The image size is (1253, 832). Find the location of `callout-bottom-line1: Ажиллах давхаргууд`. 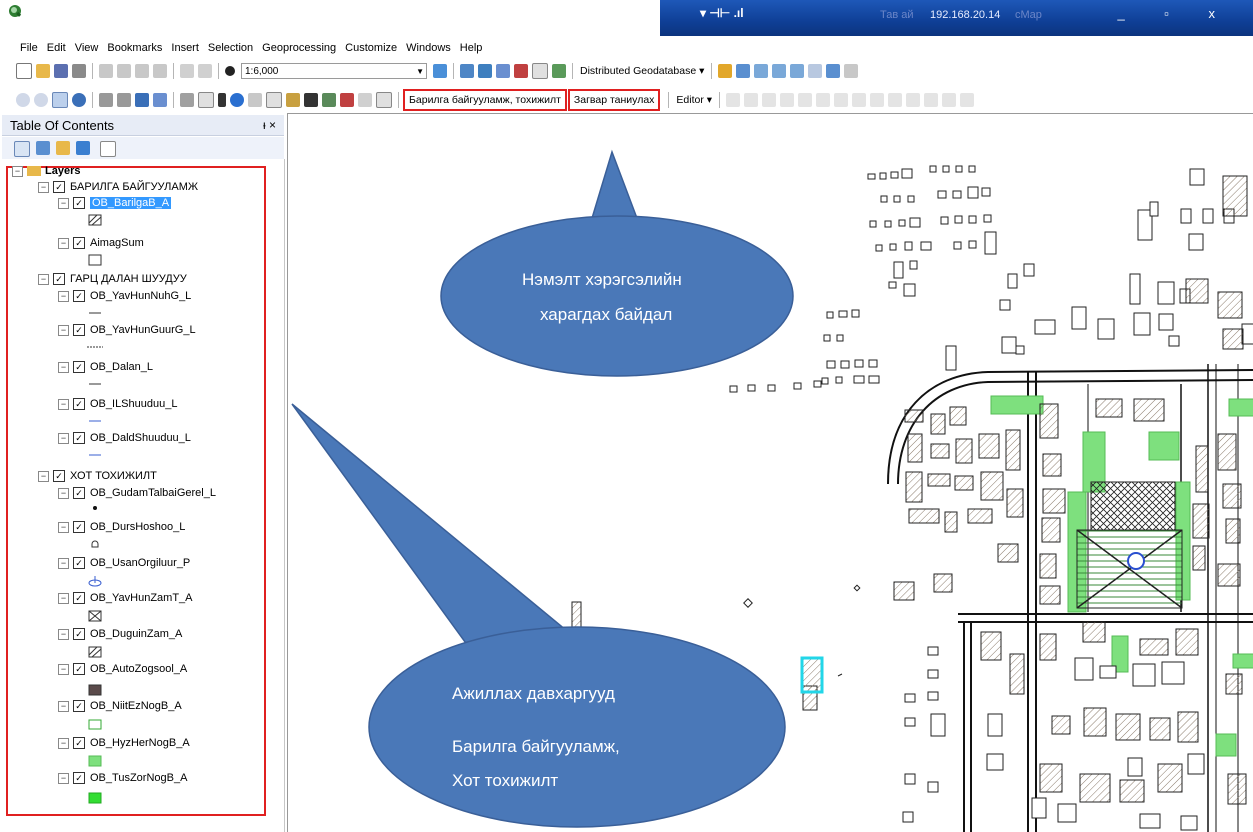

callout-bottom-line1: Ажиллах давхаргууд is located at coordinates (533, 693).